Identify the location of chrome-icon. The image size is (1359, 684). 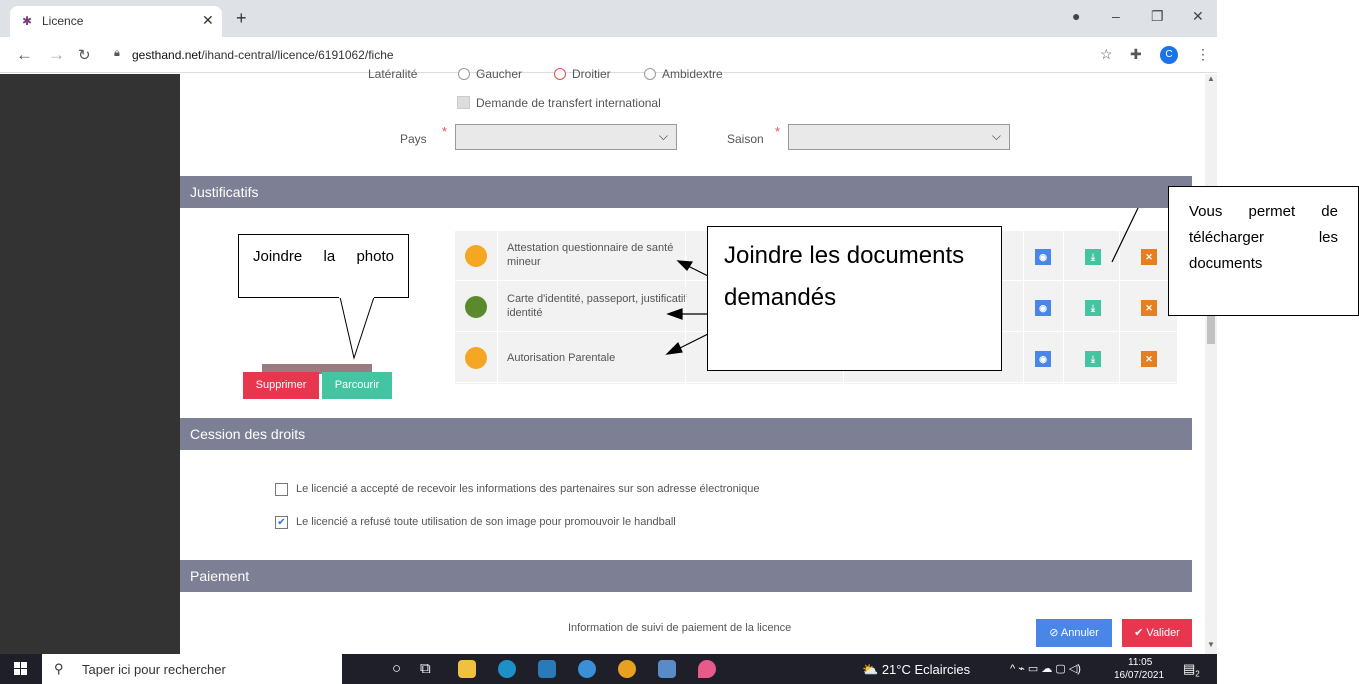
(627, 669).